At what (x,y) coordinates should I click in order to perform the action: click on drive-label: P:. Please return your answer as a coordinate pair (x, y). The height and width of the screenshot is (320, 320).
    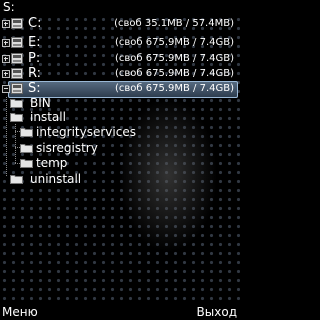
    Looking at the image, I should click on (34, 58).